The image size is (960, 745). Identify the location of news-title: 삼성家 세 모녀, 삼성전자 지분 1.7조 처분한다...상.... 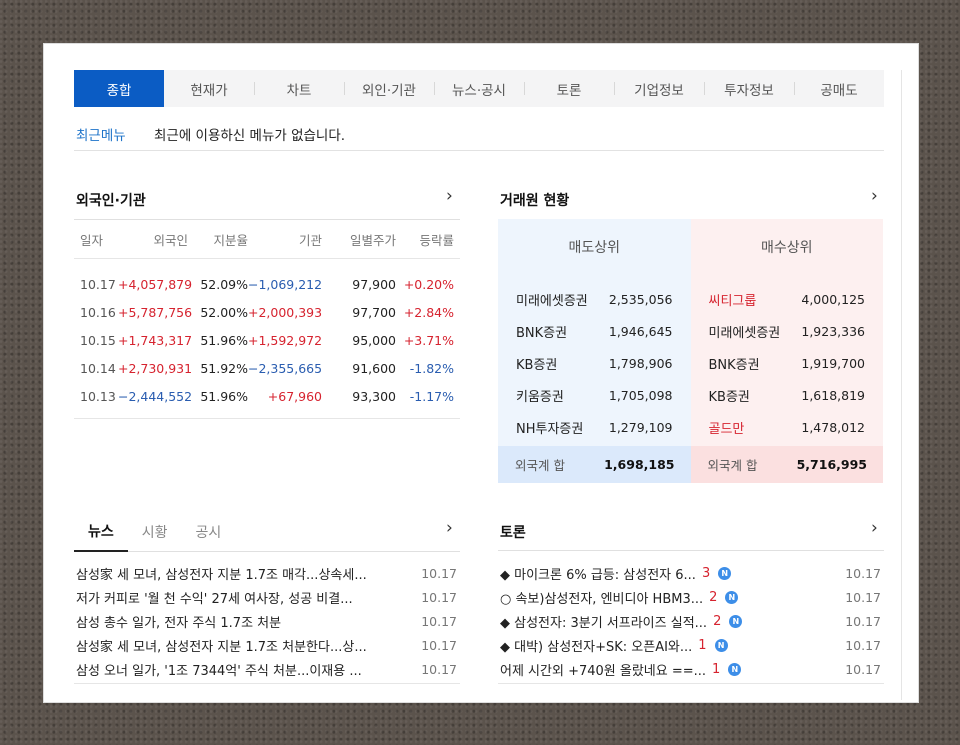
(235, 645).